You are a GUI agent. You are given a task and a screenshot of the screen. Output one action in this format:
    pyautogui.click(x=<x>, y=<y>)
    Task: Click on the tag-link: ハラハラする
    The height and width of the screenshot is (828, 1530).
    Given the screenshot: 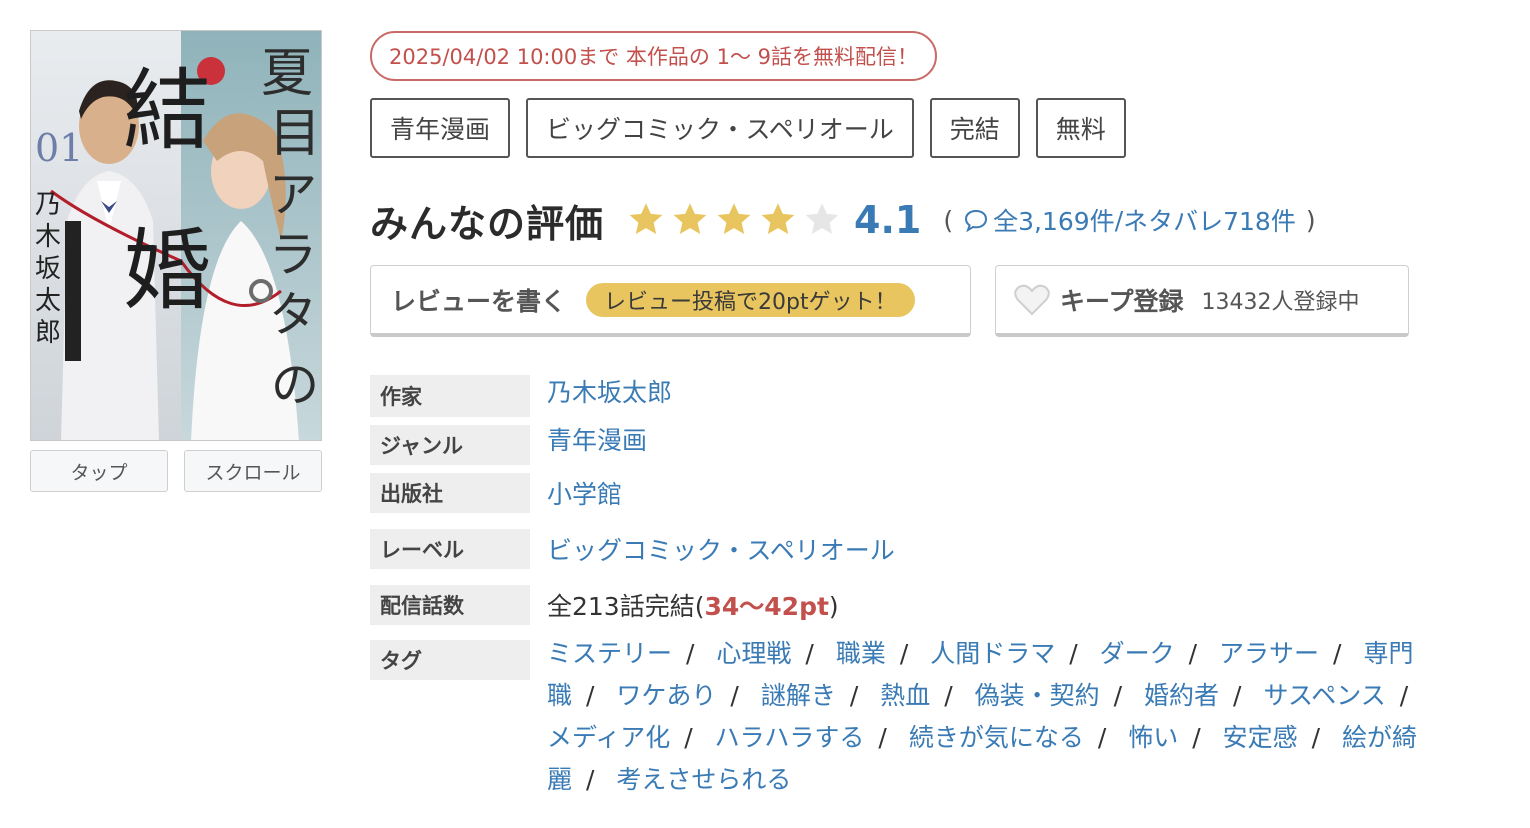 What is the action you would take?
    pyautogui.click(x=790, y=737)
    